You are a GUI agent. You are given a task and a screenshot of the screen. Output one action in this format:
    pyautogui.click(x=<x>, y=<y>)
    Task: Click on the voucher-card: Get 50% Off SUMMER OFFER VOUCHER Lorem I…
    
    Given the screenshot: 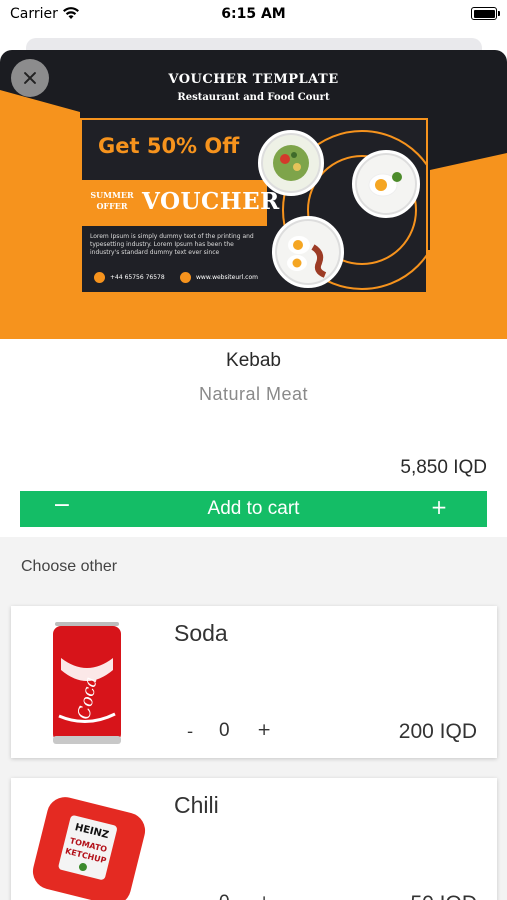 What is the action you would take?
    pyautogui.click(x=254, y=206)
    